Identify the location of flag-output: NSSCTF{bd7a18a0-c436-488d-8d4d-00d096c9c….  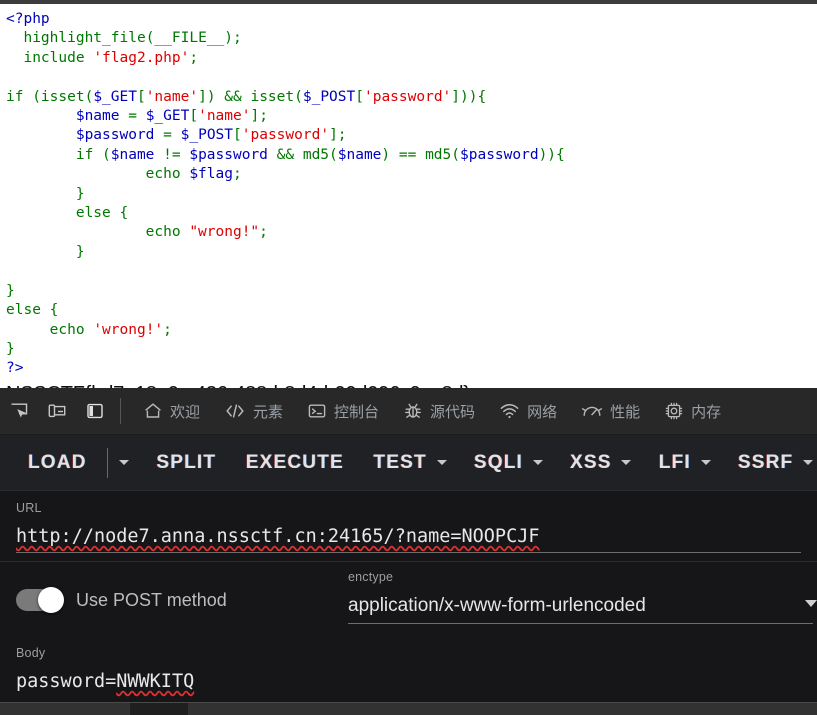
(408, 385).